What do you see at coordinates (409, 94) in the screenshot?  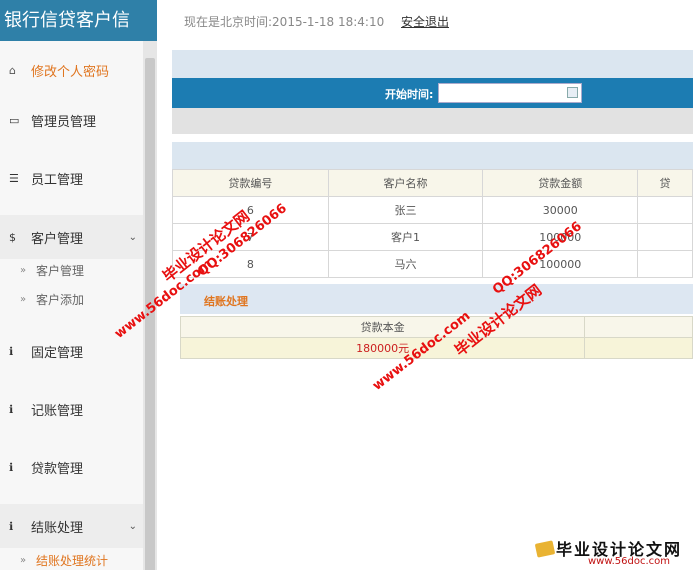 I see `start-time-label: 开始时间:` at bounding box center [409, 94].